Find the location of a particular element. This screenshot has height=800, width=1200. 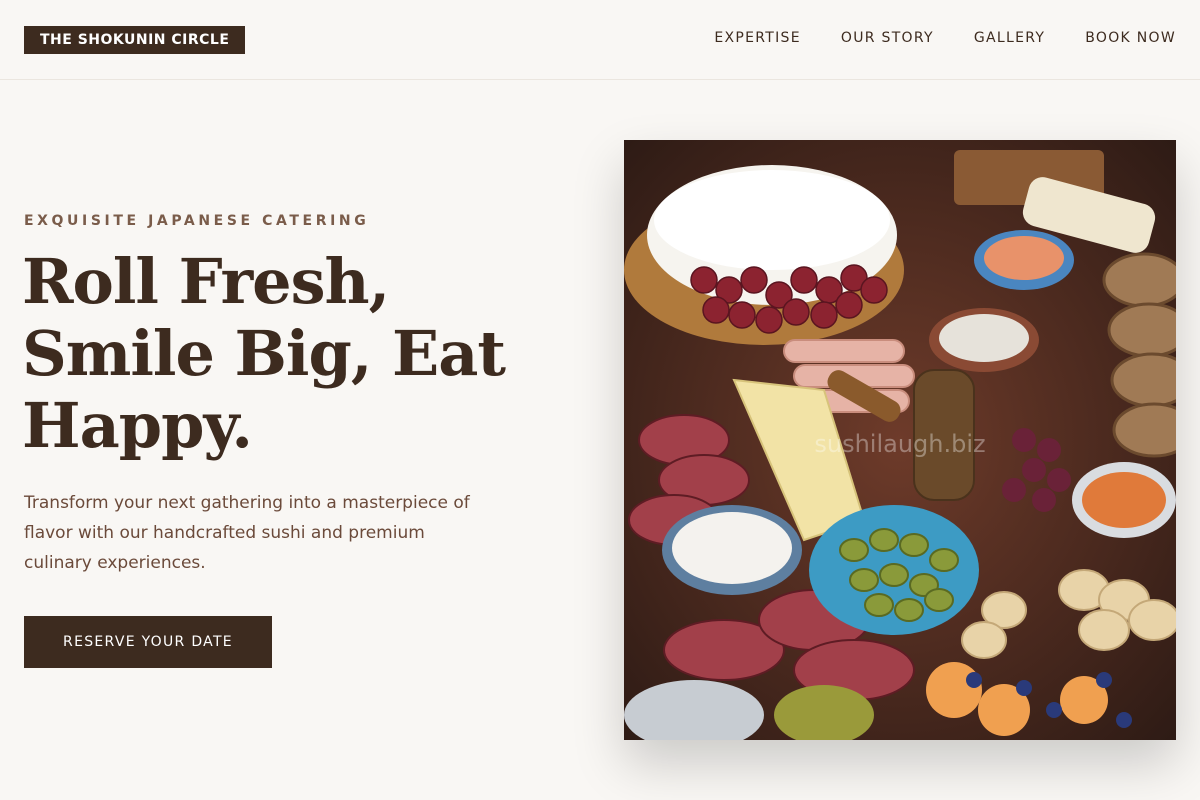

main-nav: EXPERTISE OUR STORY GALLERY BOOK NOW is located at coordinates (945, 38).